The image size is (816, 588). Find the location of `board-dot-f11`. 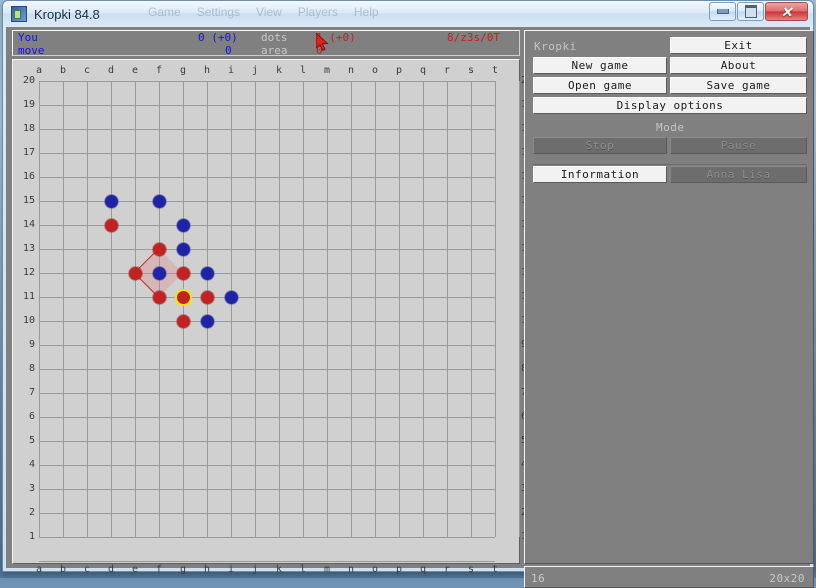

board-dot-f11 is located at coordinates (159, 297).